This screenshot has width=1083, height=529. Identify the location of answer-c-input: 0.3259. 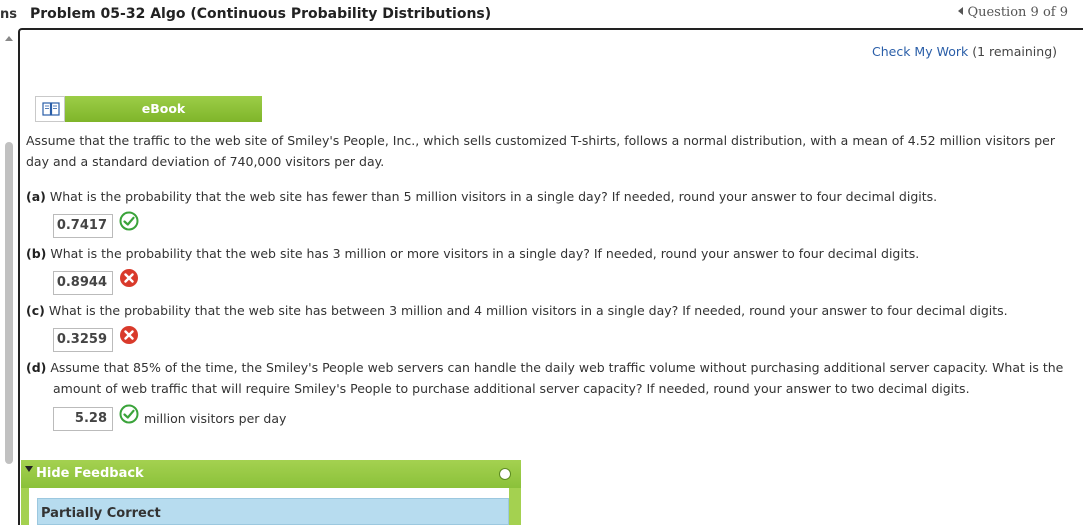
(83, 340).